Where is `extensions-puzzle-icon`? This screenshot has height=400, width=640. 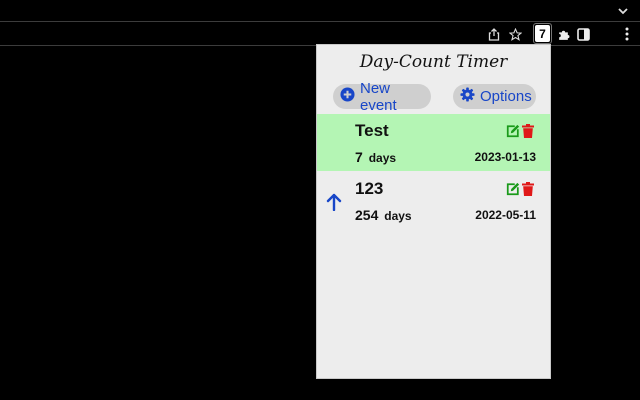
extensions-puzzle-icon is located at coordinates (563, 34).